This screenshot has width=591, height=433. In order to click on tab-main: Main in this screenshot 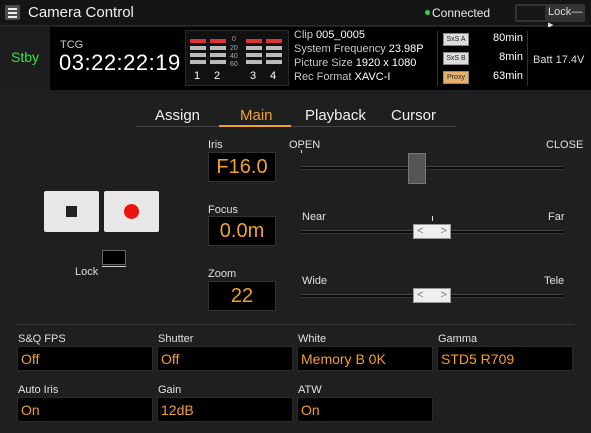, I will do `click(256, 115)`.